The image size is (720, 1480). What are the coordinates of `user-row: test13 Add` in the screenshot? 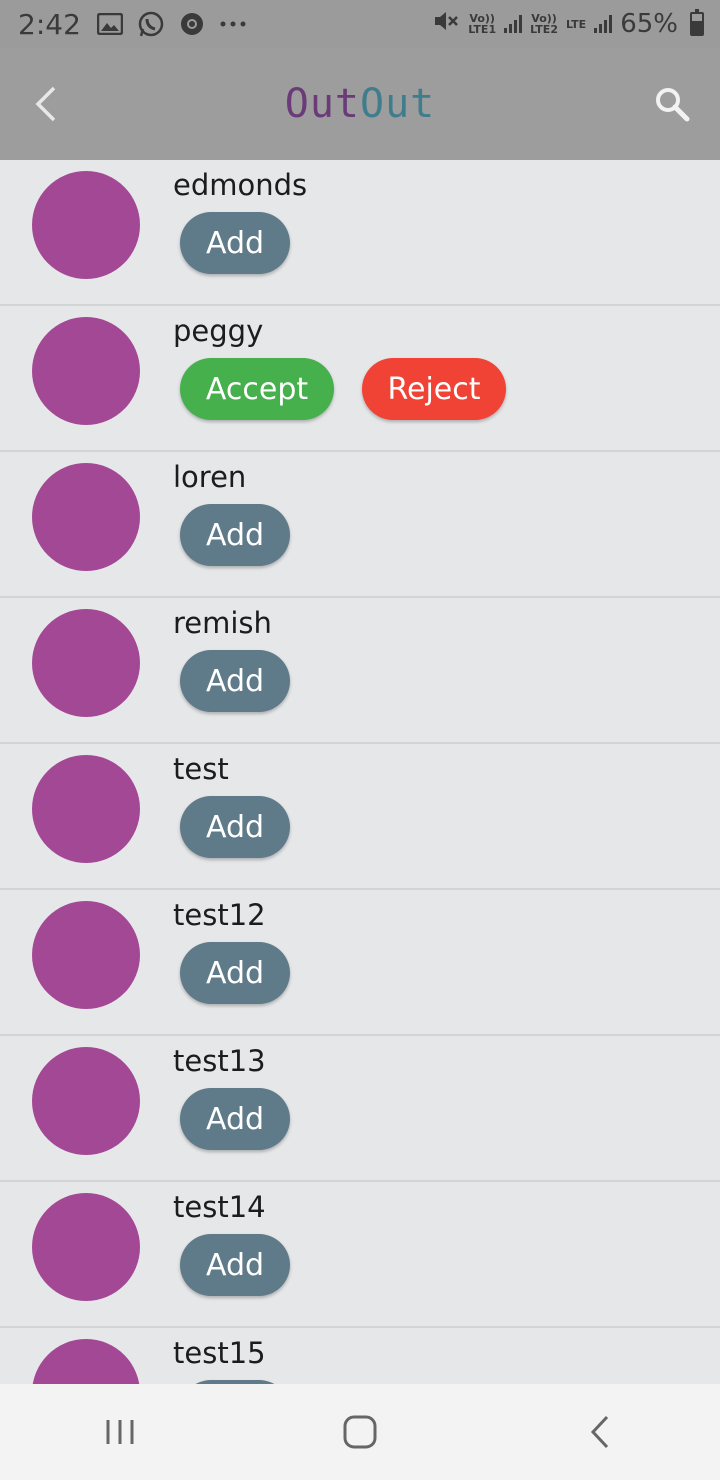 It's located at (360, 1109).